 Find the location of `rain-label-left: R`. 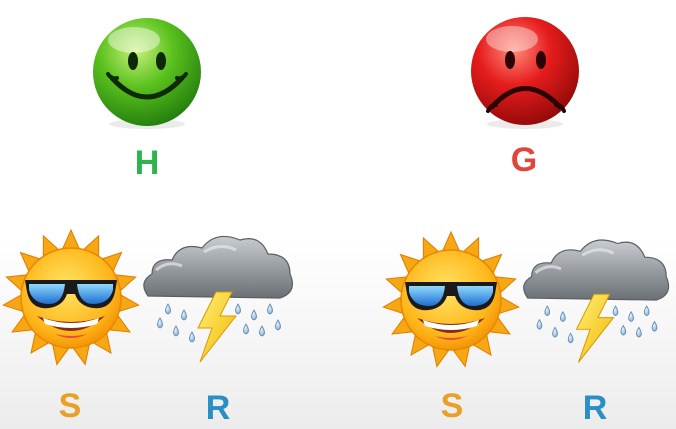

rain-label-left: R is located at coordinates (218, 408).